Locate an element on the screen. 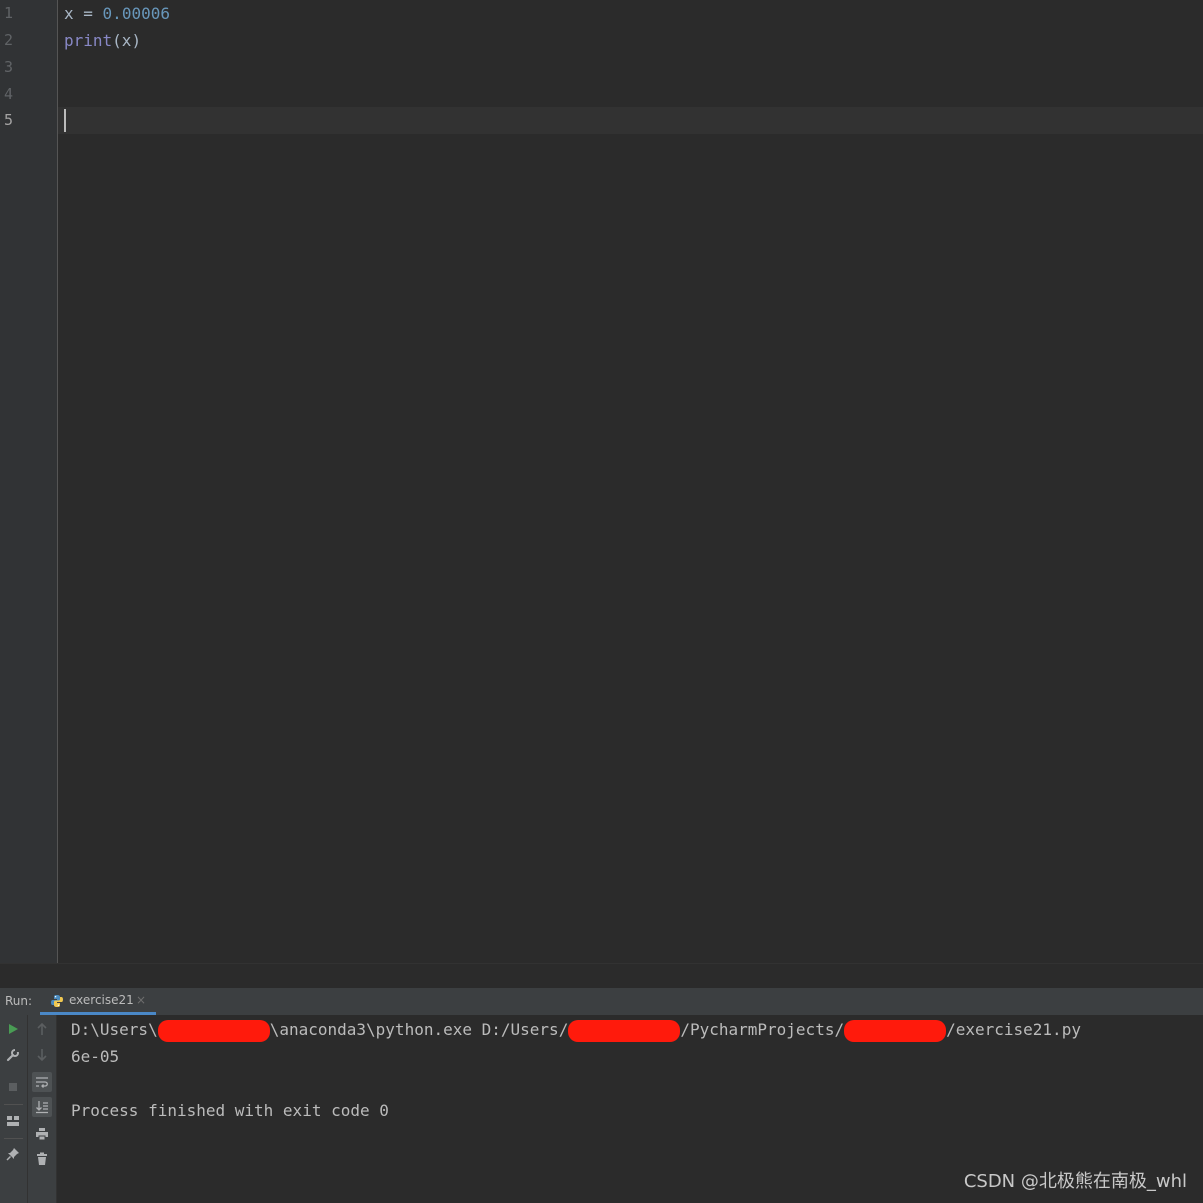  print-button is located at coordinates (42, 1134).